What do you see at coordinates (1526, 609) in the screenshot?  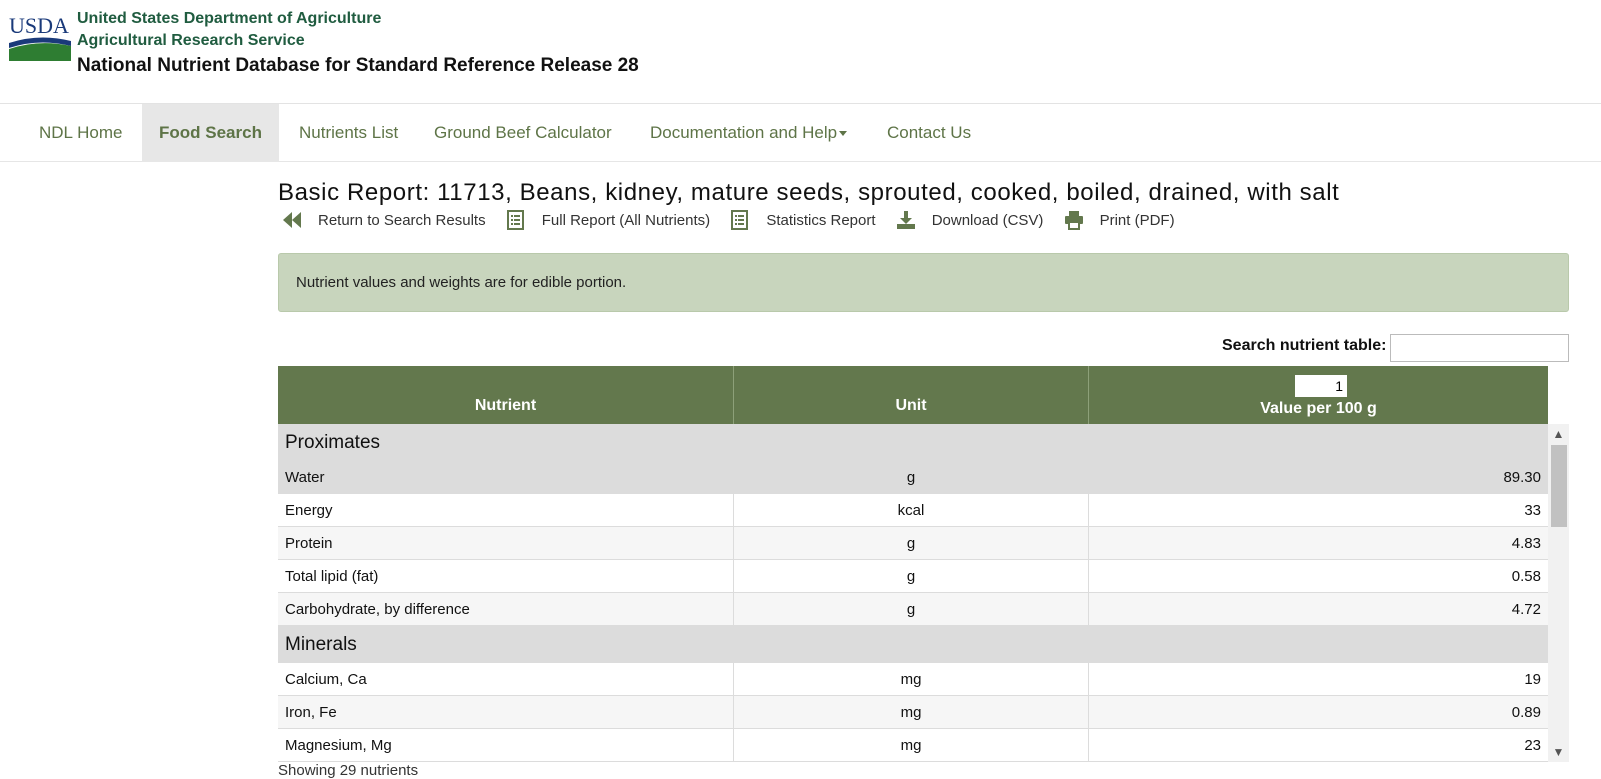 I see `value-cell: 4.72` at bounding box center [1526, 609].